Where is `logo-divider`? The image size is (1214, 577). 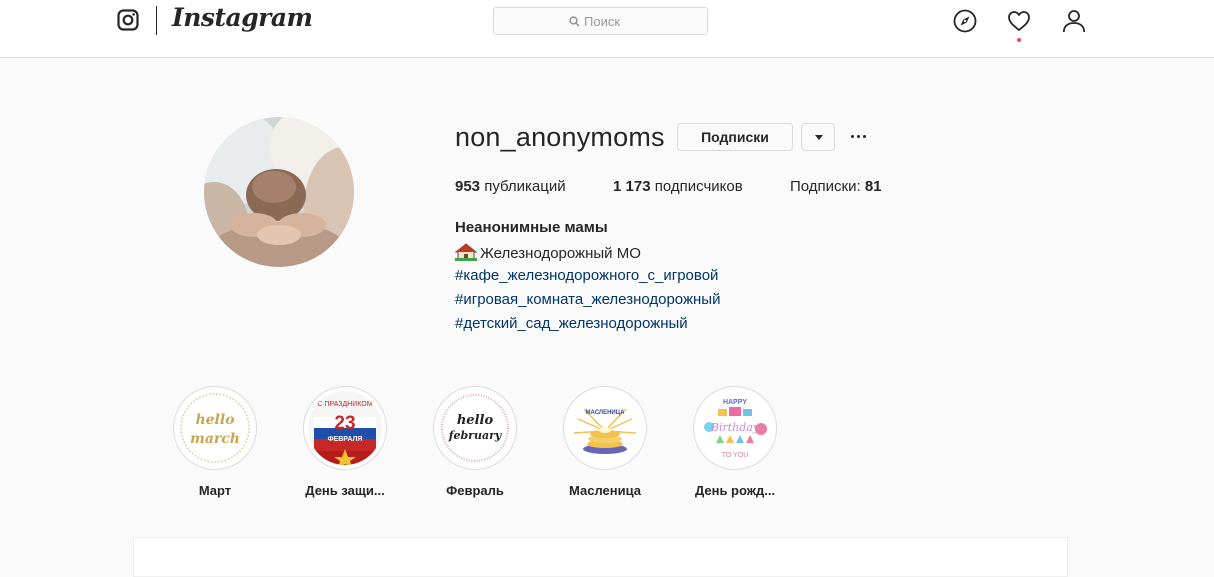
logo-divider is located at coordinates (156, 20).